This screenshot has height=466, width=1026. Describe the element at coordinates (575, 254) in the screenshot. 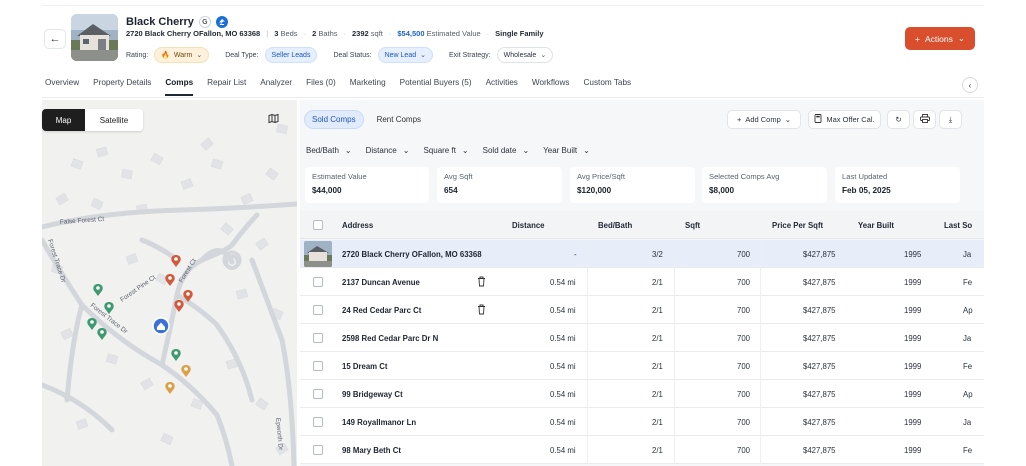

I see `row-distance: -` at that location.